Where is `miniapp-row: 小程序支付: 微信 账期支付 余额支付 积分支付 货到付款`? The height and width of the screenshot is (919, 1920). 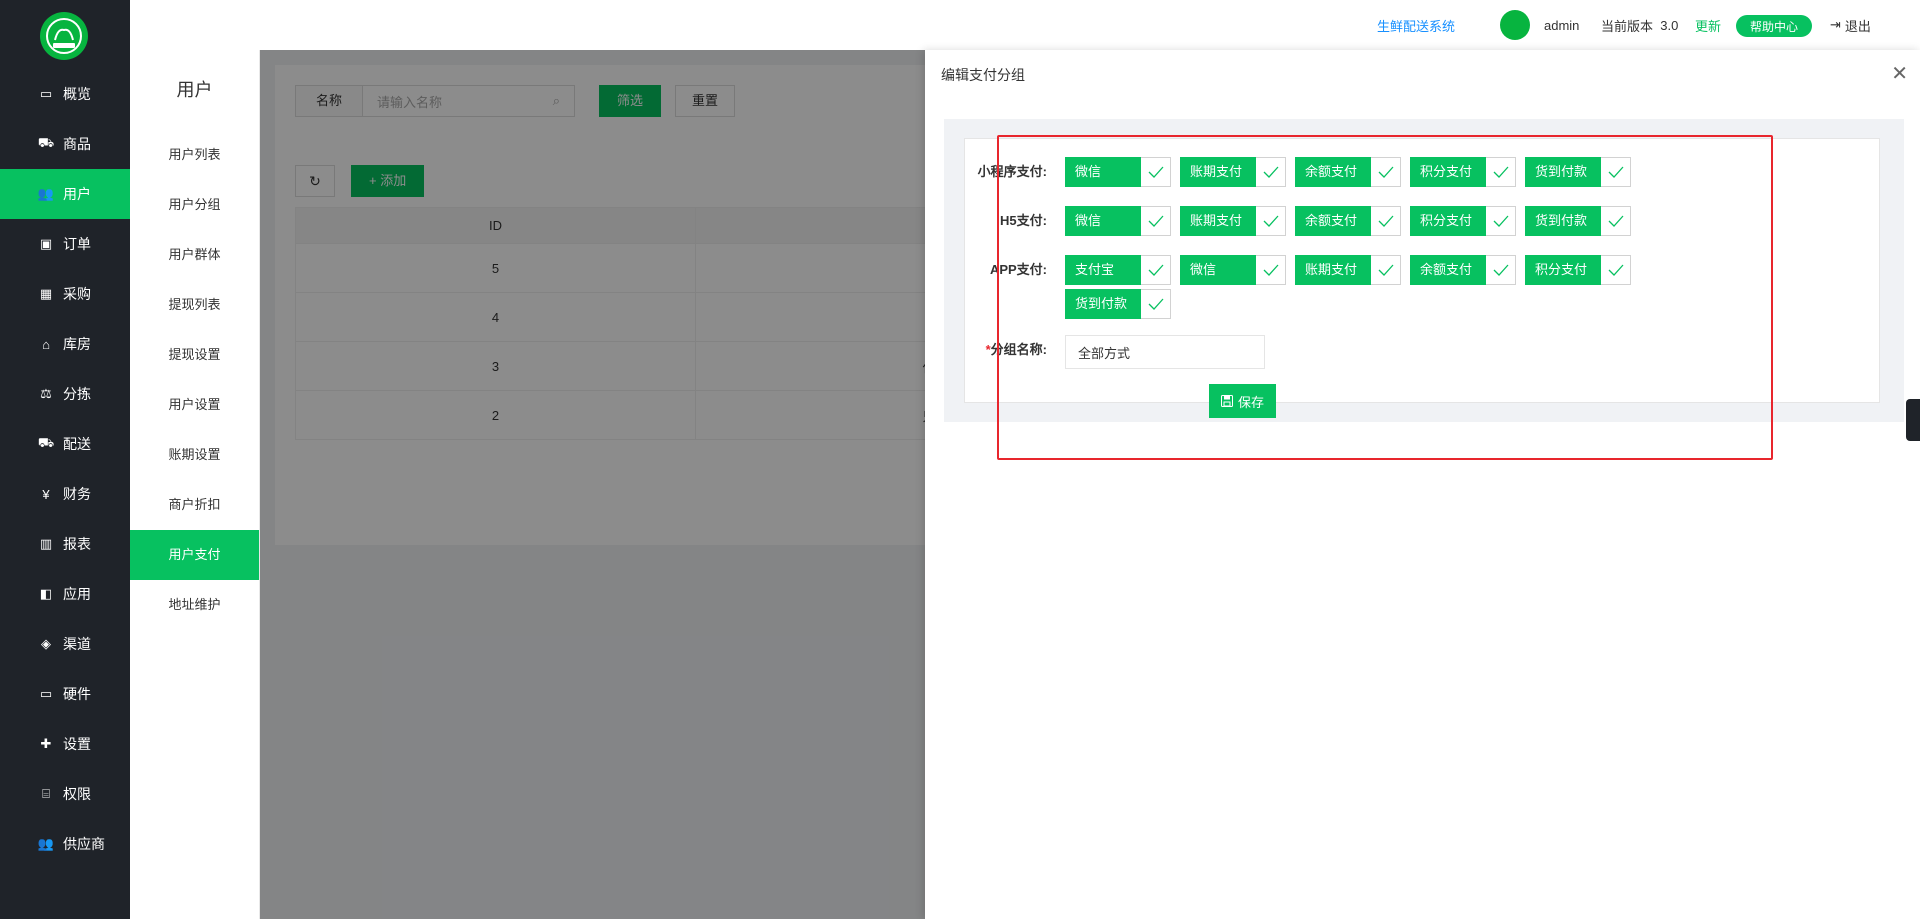 miniapp-row: 小程序支付: 微信 账期支付 余额支付 积分支付 货到付款 is located at coordinates (1295, 174).